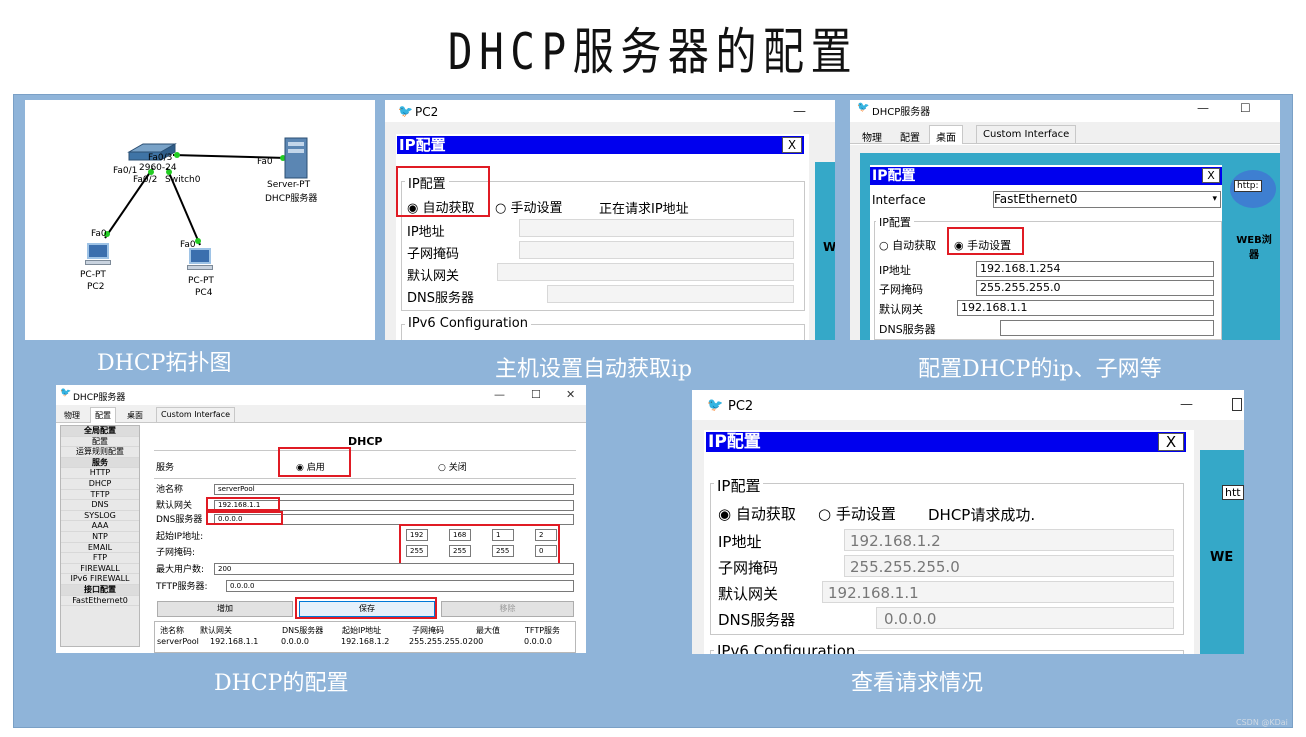  I want to click on http-badge: http:, so click(1248, 186).